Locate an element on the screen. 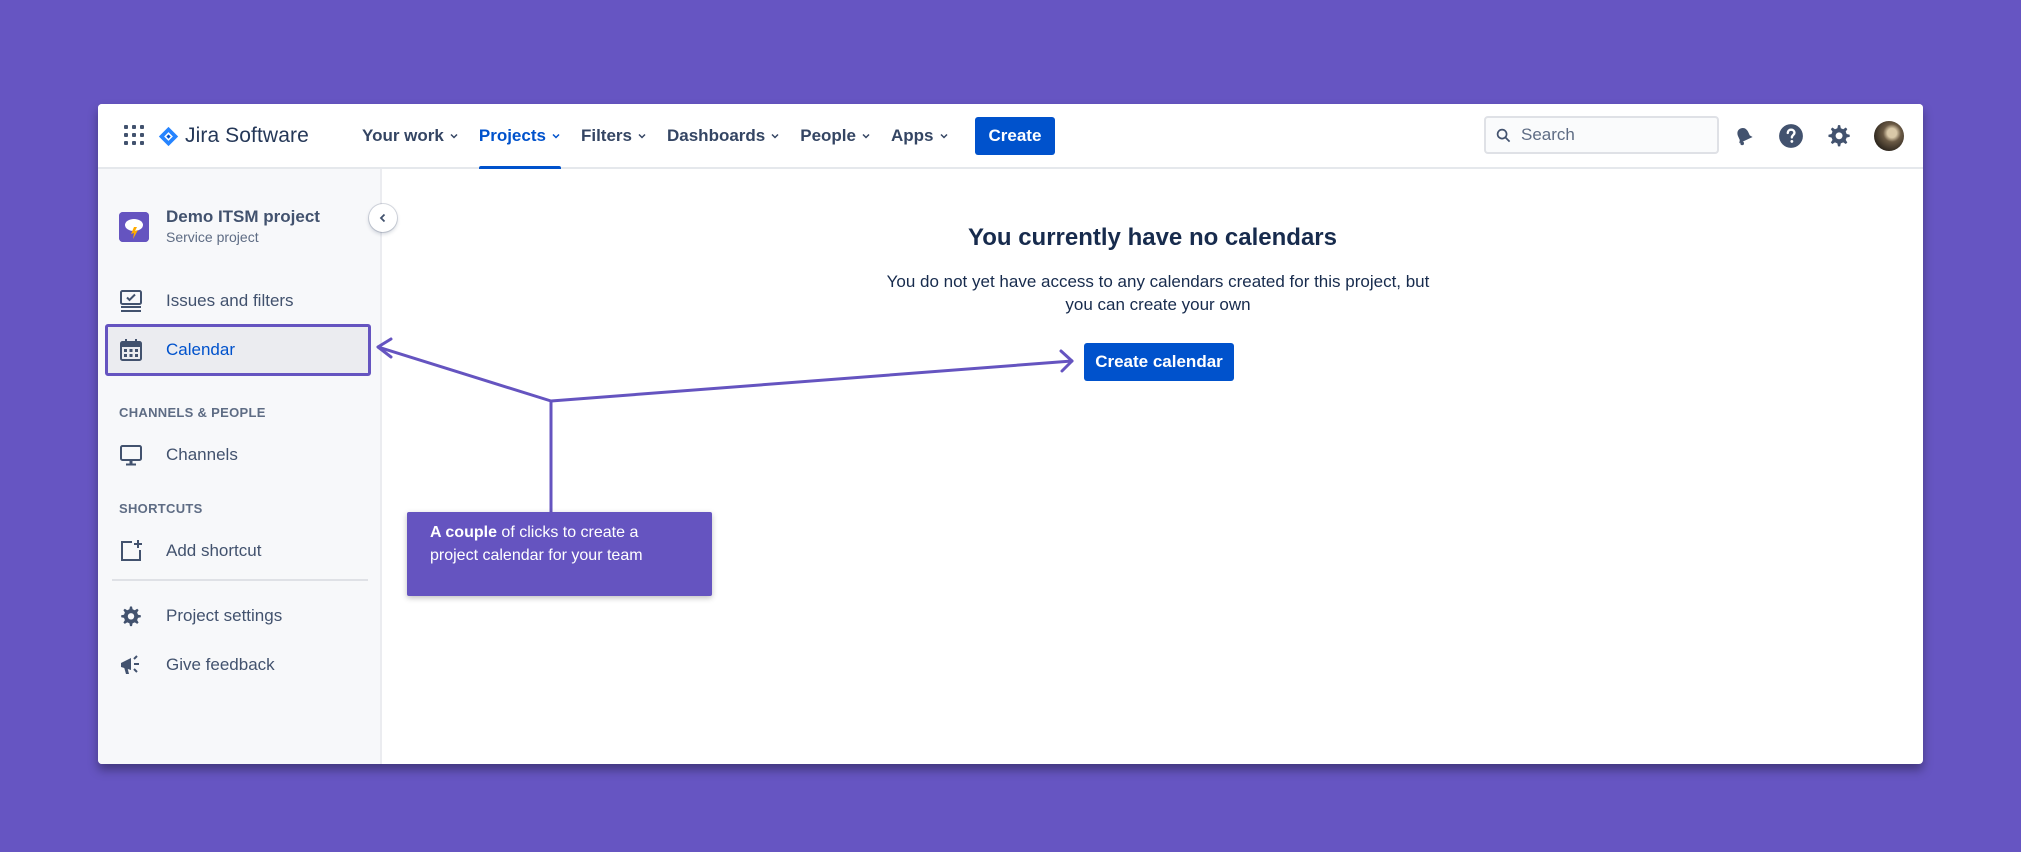 The height and width of the screenshot is (852, 2021). shortcuts-heading: SHORTCUTS is located at coordinates (161, 508).